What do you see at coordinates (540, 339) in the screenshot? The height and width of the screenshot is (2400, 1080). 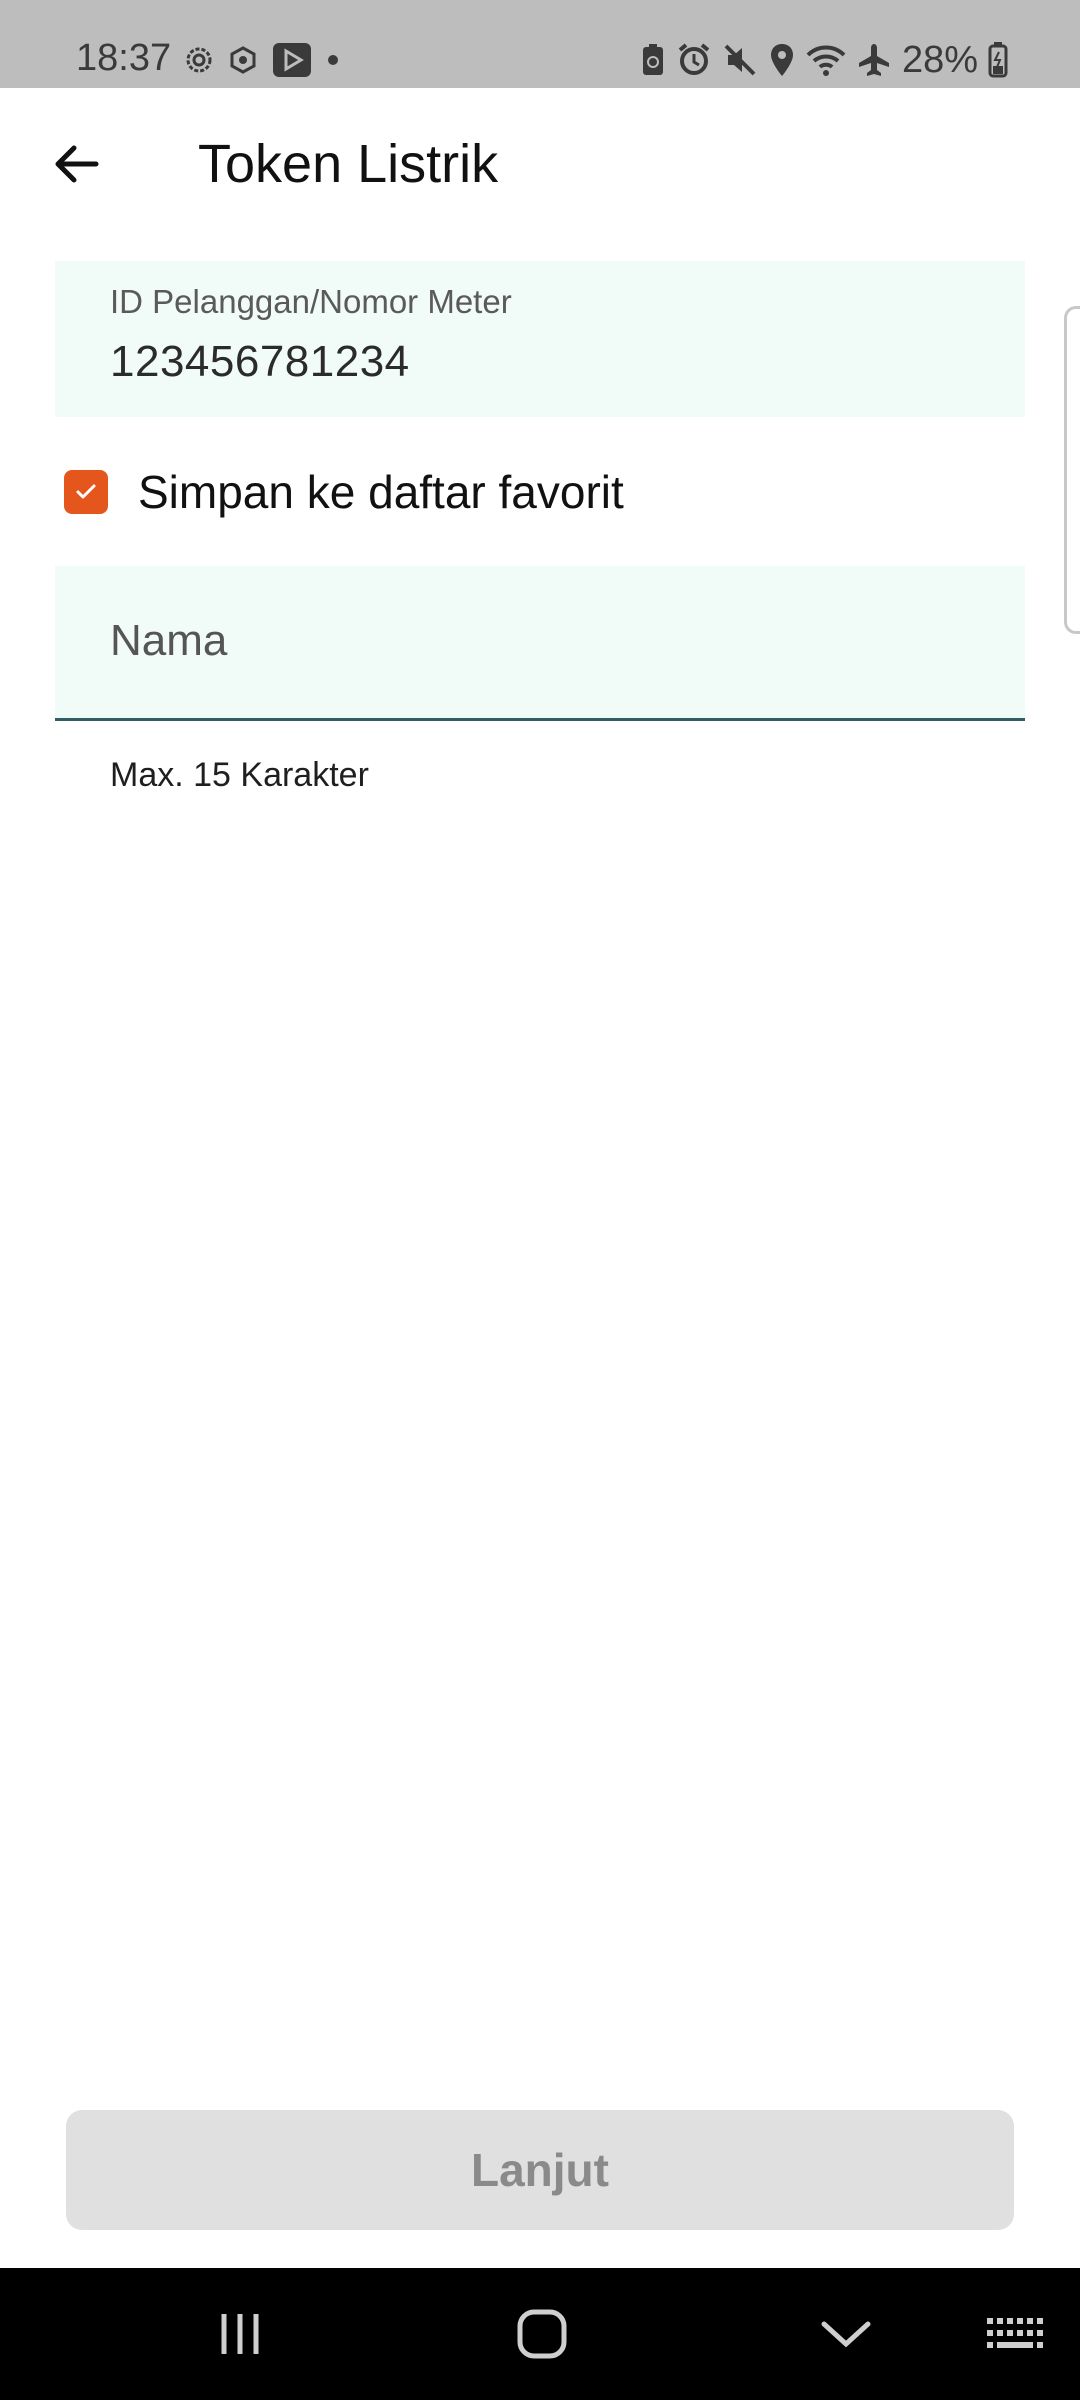 I see `customer-id-field: ID Pelanggan/Nomor Meter 123456781234` at bounding box center [540, 339].